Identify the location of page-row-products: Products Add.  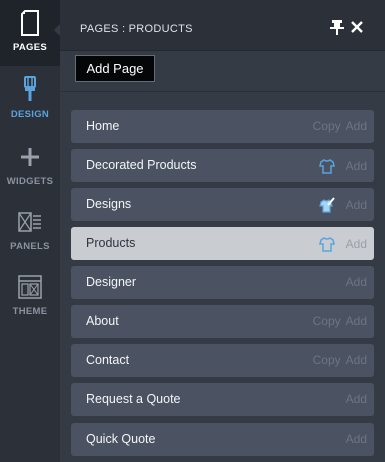
(222, 243).